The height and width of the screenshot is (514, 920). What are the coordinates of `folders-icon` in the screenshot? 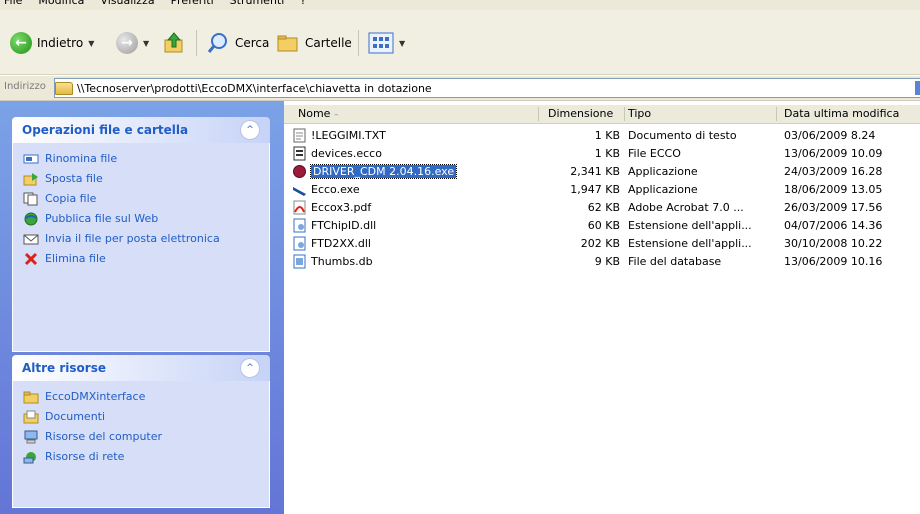 It's located at (287, 43).